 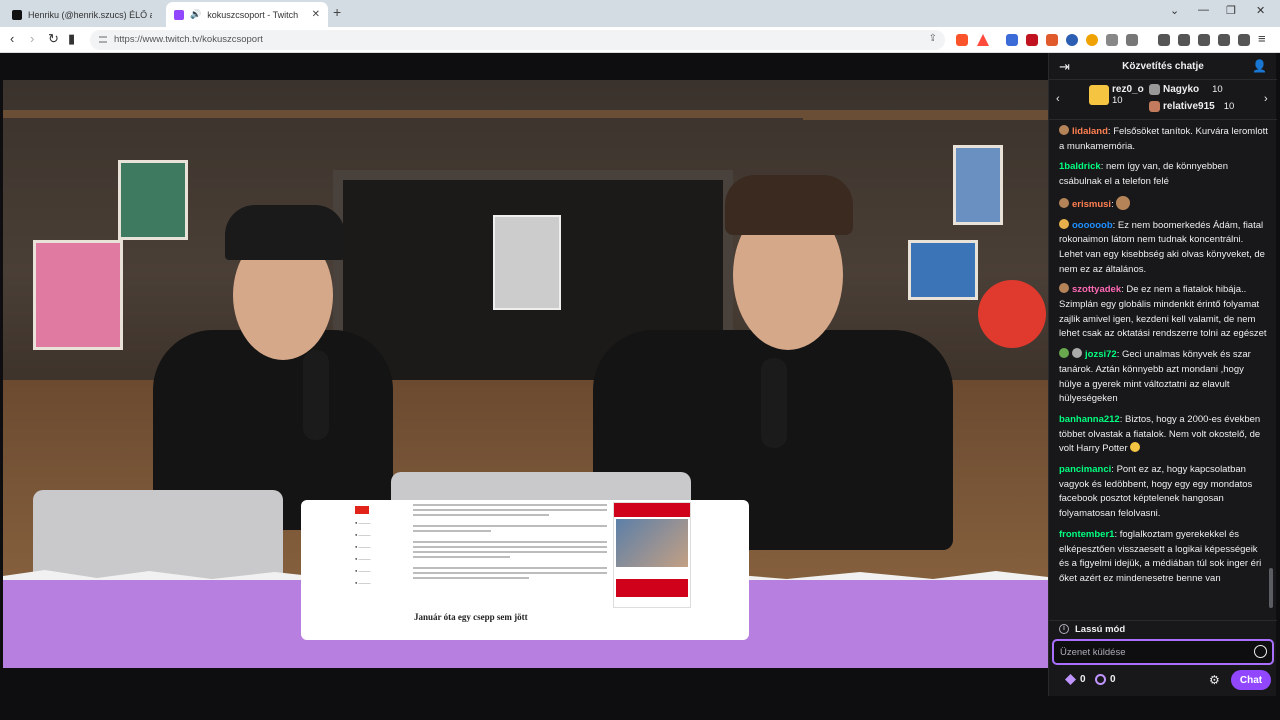 I want to click on bits-count: 0, so click(x=1083, y=679).